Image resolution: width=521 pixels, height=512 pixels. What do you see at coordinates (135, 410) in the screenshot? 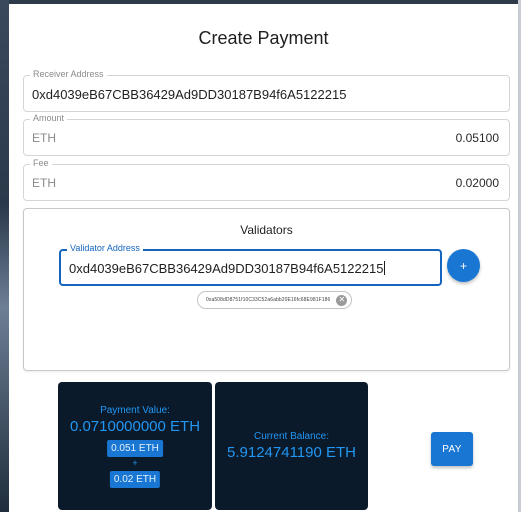
I see `payment-value-label: Payment Value:` at bounding box center [135, 410].